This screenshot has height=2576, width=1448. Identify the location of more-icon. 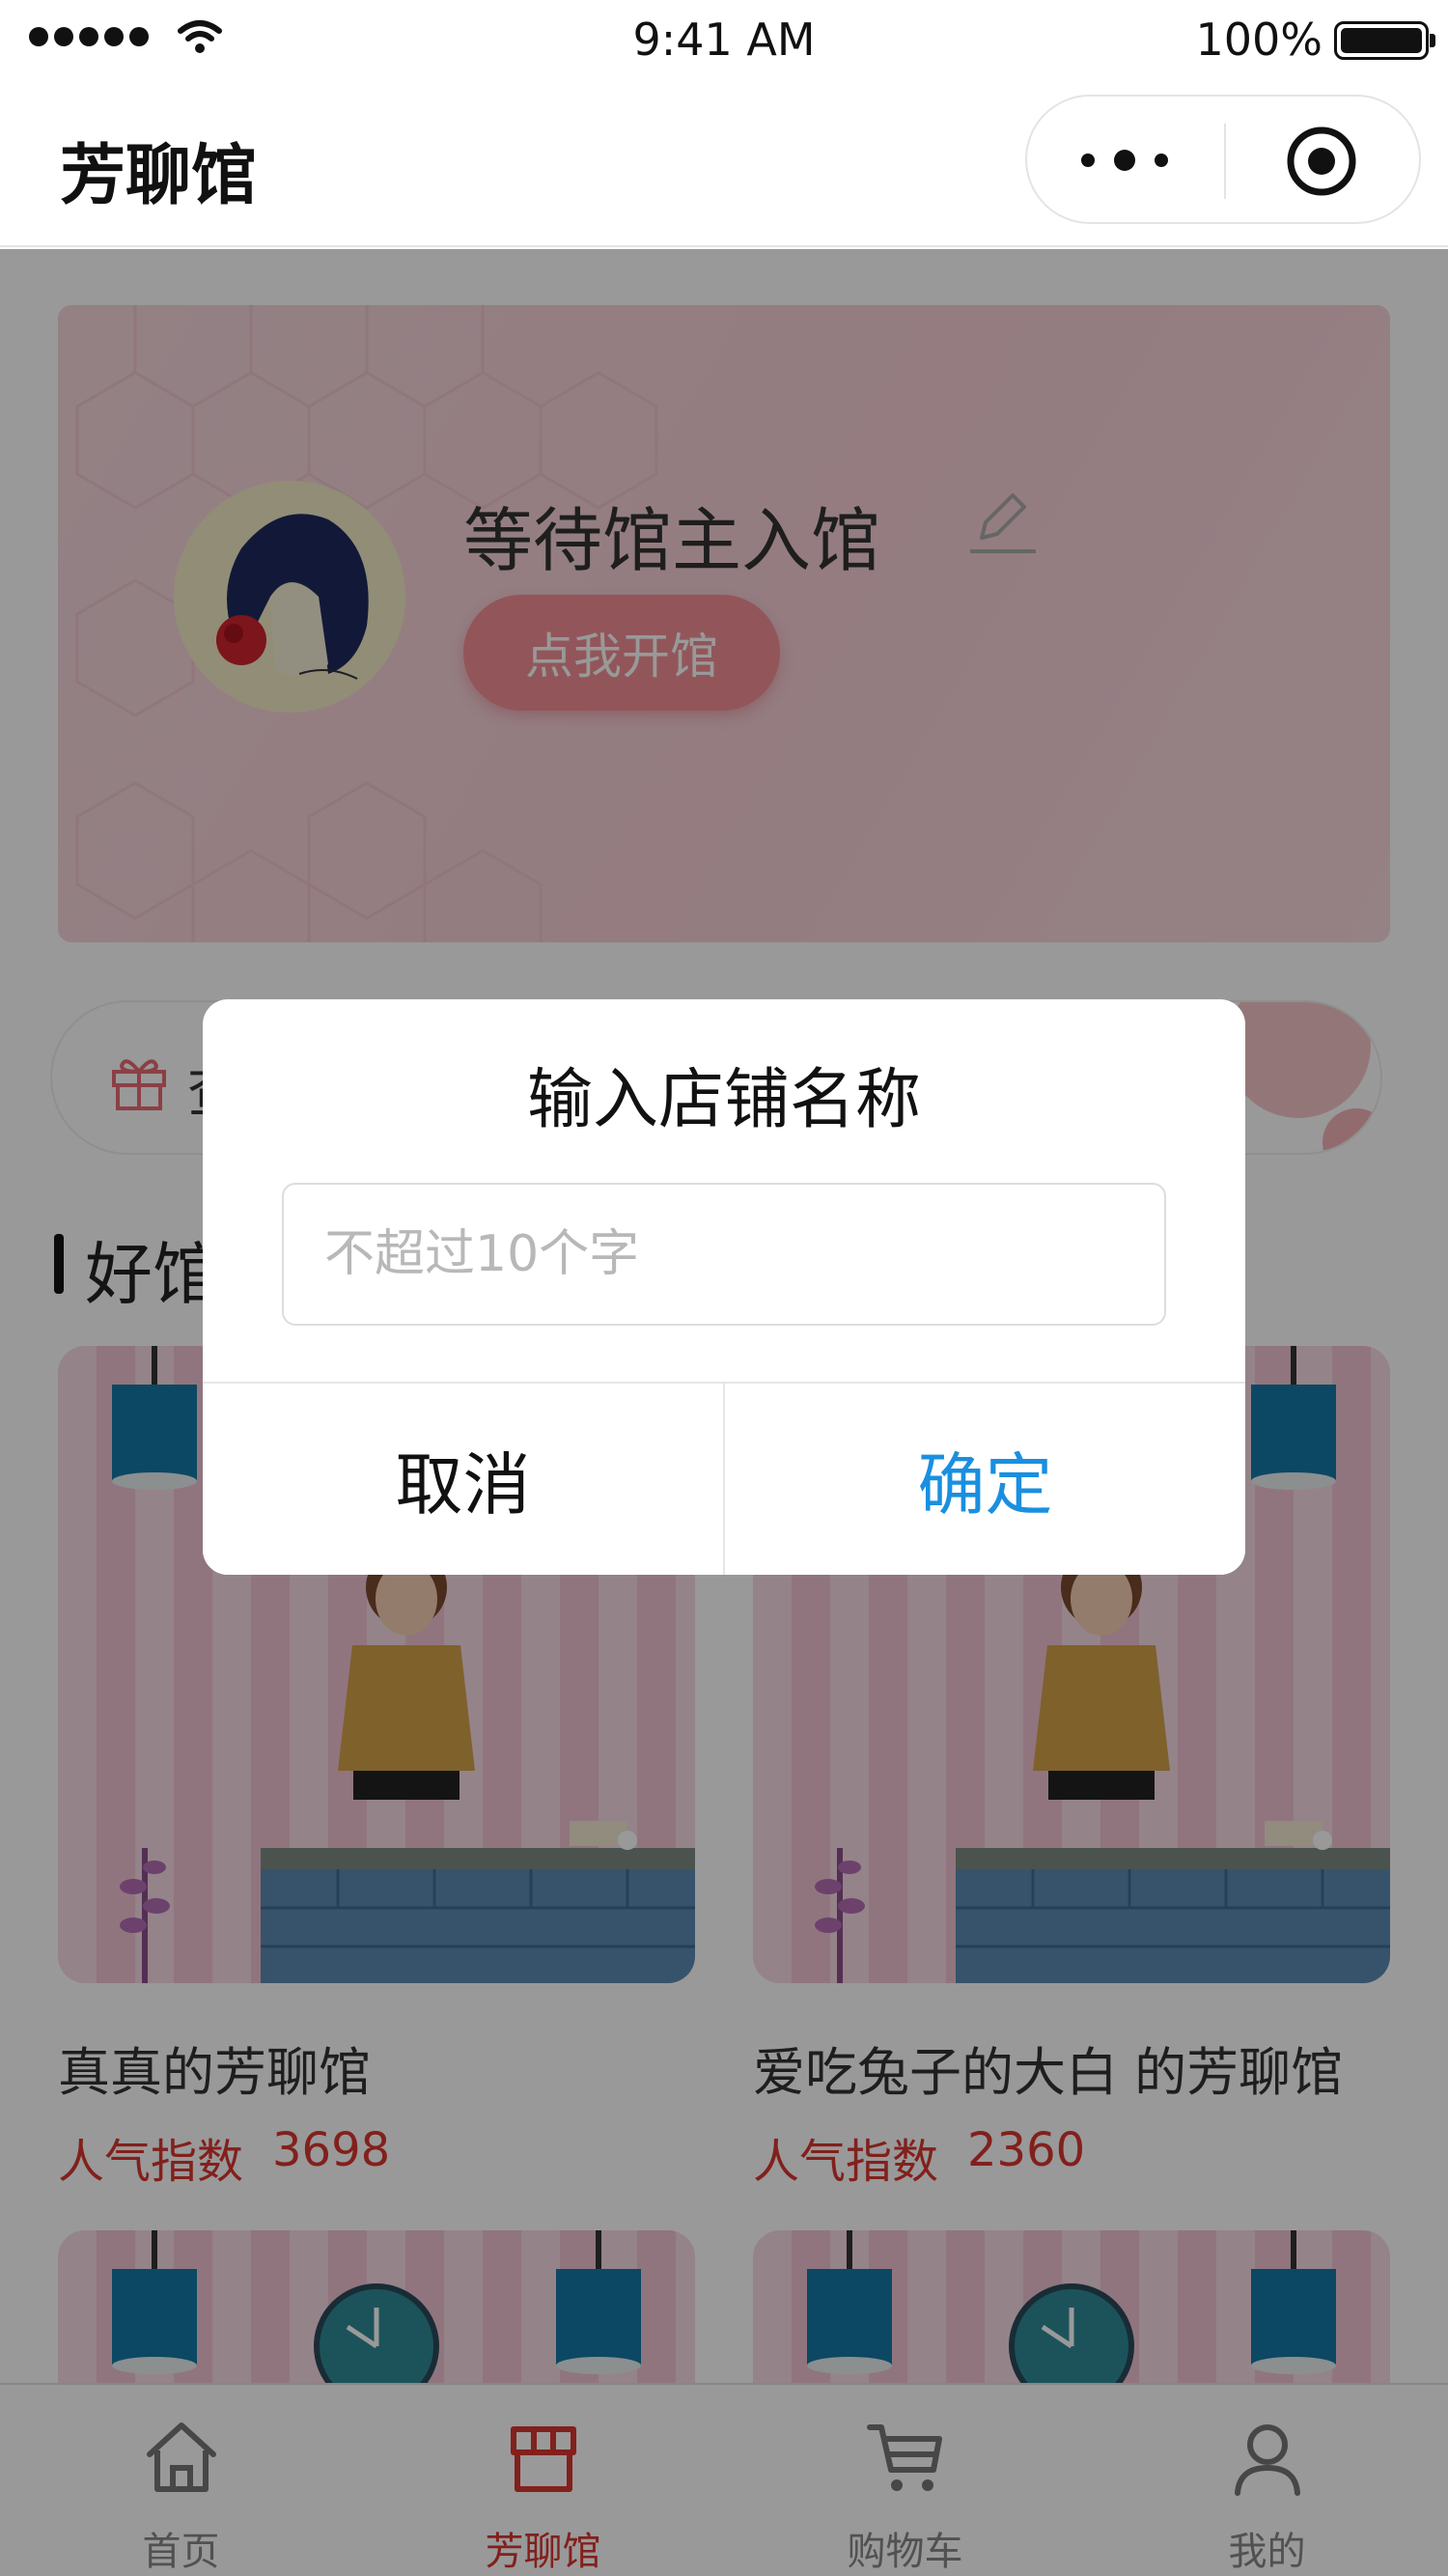
(1125, 160).